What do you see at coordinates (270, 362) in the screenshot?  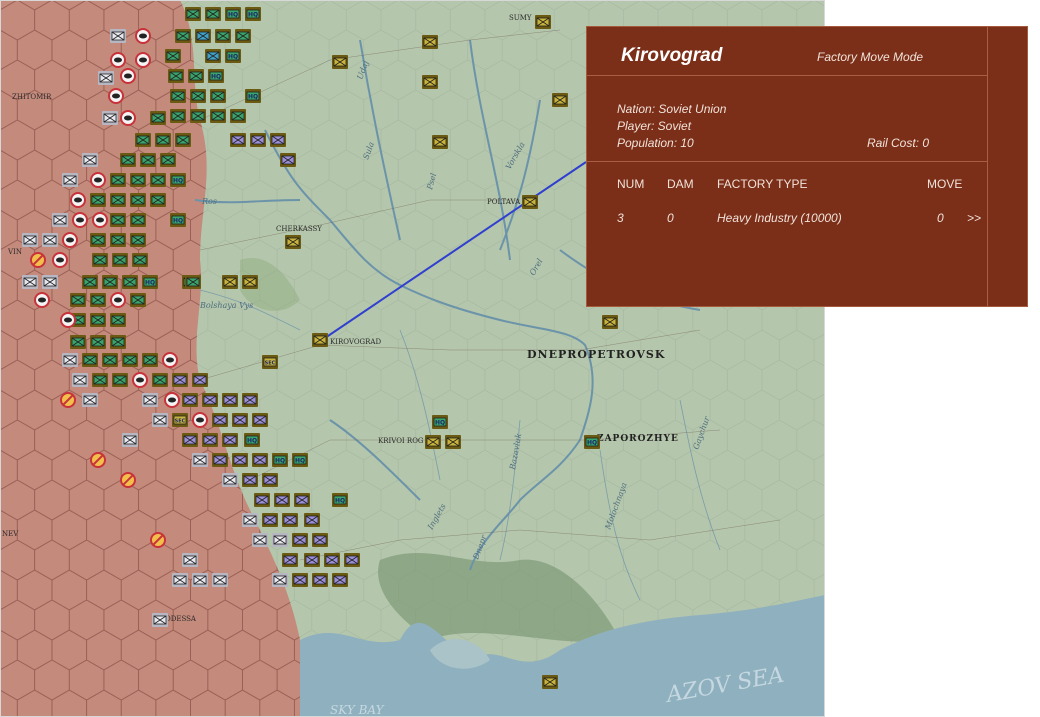 I see `soviet-unit-counter: SEC` at bounding box center [270, 362].